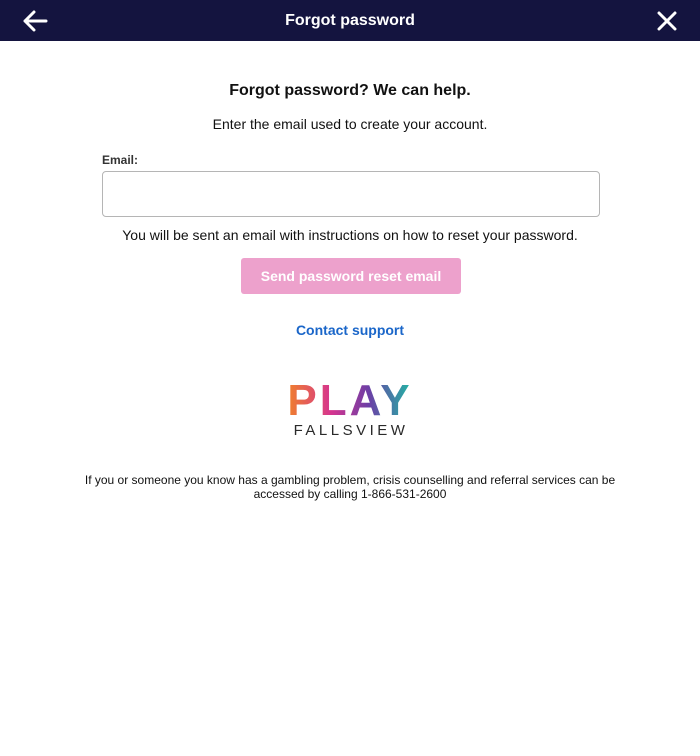  Describe the element at coordinates (351, 276) in the screenshot. I see `send-reset-email-button: Send password reset email` at that location.